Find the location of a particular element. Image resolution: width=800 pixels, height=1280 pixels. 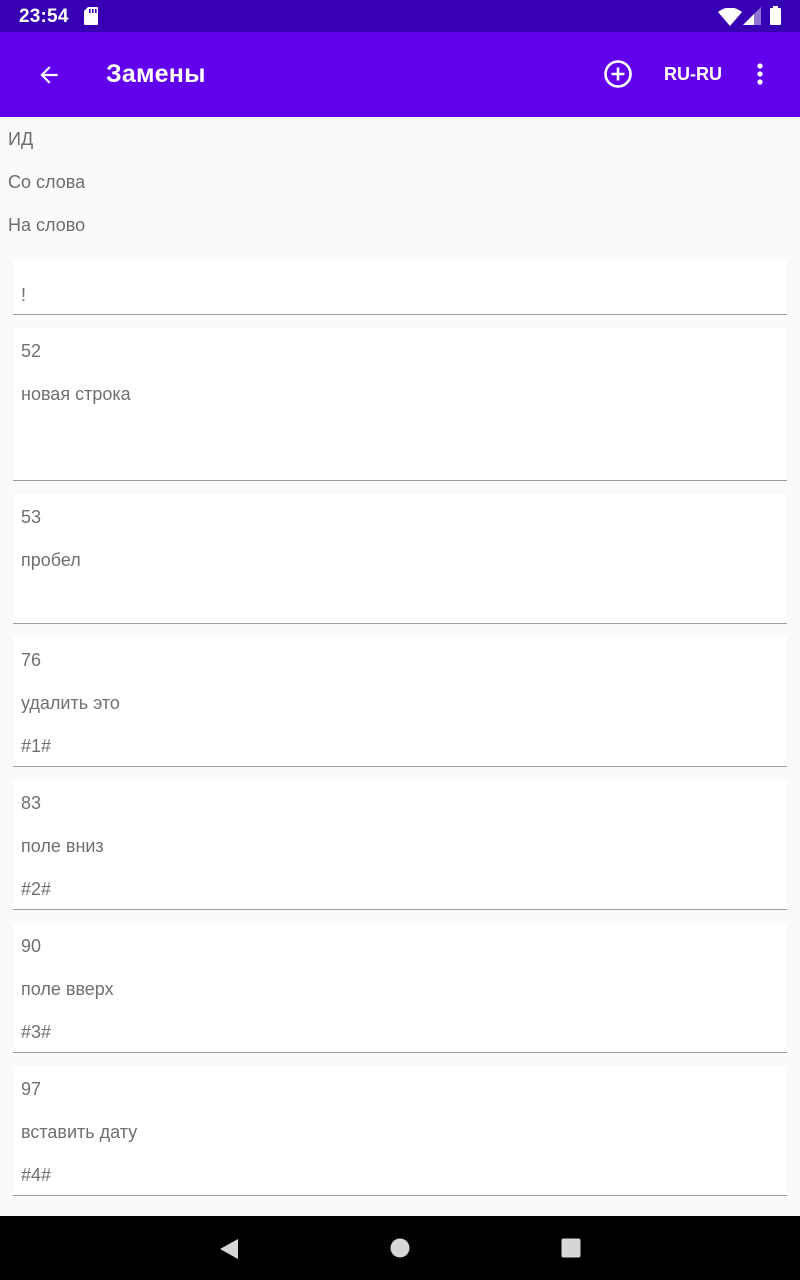

battery-icon is located at coordinates (775, 18).